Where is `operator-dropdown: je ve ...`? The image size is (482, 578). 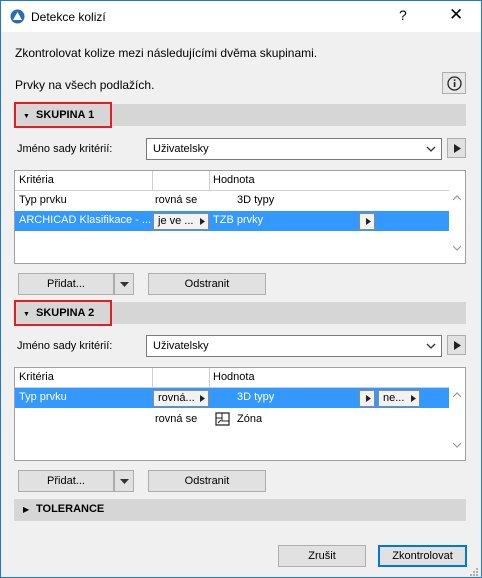 operator-dropdown: je ve ... is located at coordinates (181, 221).